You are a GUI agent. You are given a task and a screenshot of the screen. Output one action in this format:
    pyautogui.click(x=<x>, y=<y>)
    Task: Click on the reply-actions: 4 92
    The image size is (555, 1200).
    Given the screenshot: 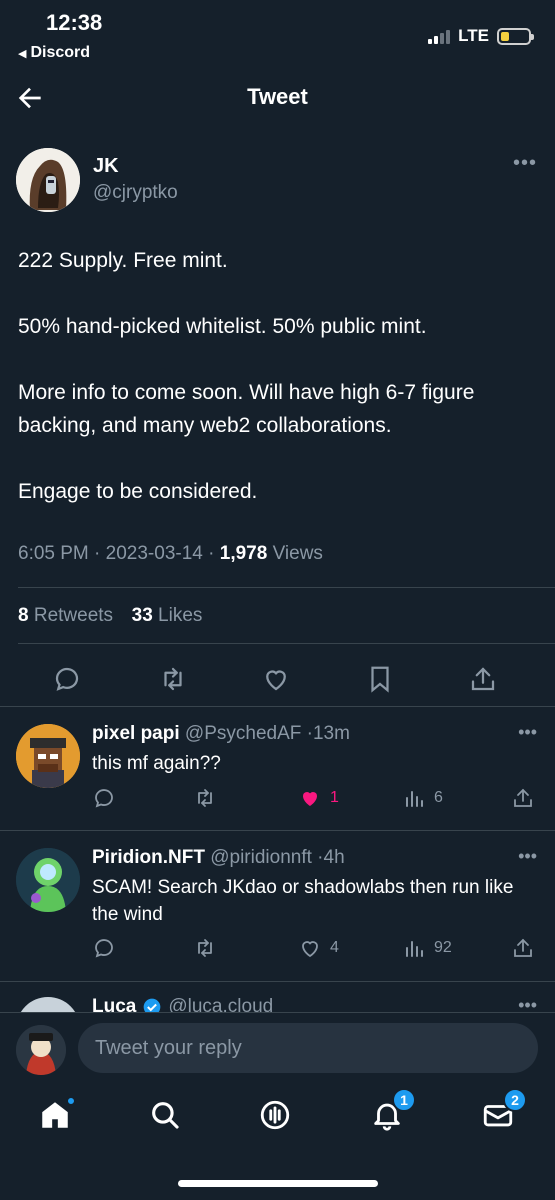 What is the action you would take?
    pyautogui.click(x=319, y=951)
    